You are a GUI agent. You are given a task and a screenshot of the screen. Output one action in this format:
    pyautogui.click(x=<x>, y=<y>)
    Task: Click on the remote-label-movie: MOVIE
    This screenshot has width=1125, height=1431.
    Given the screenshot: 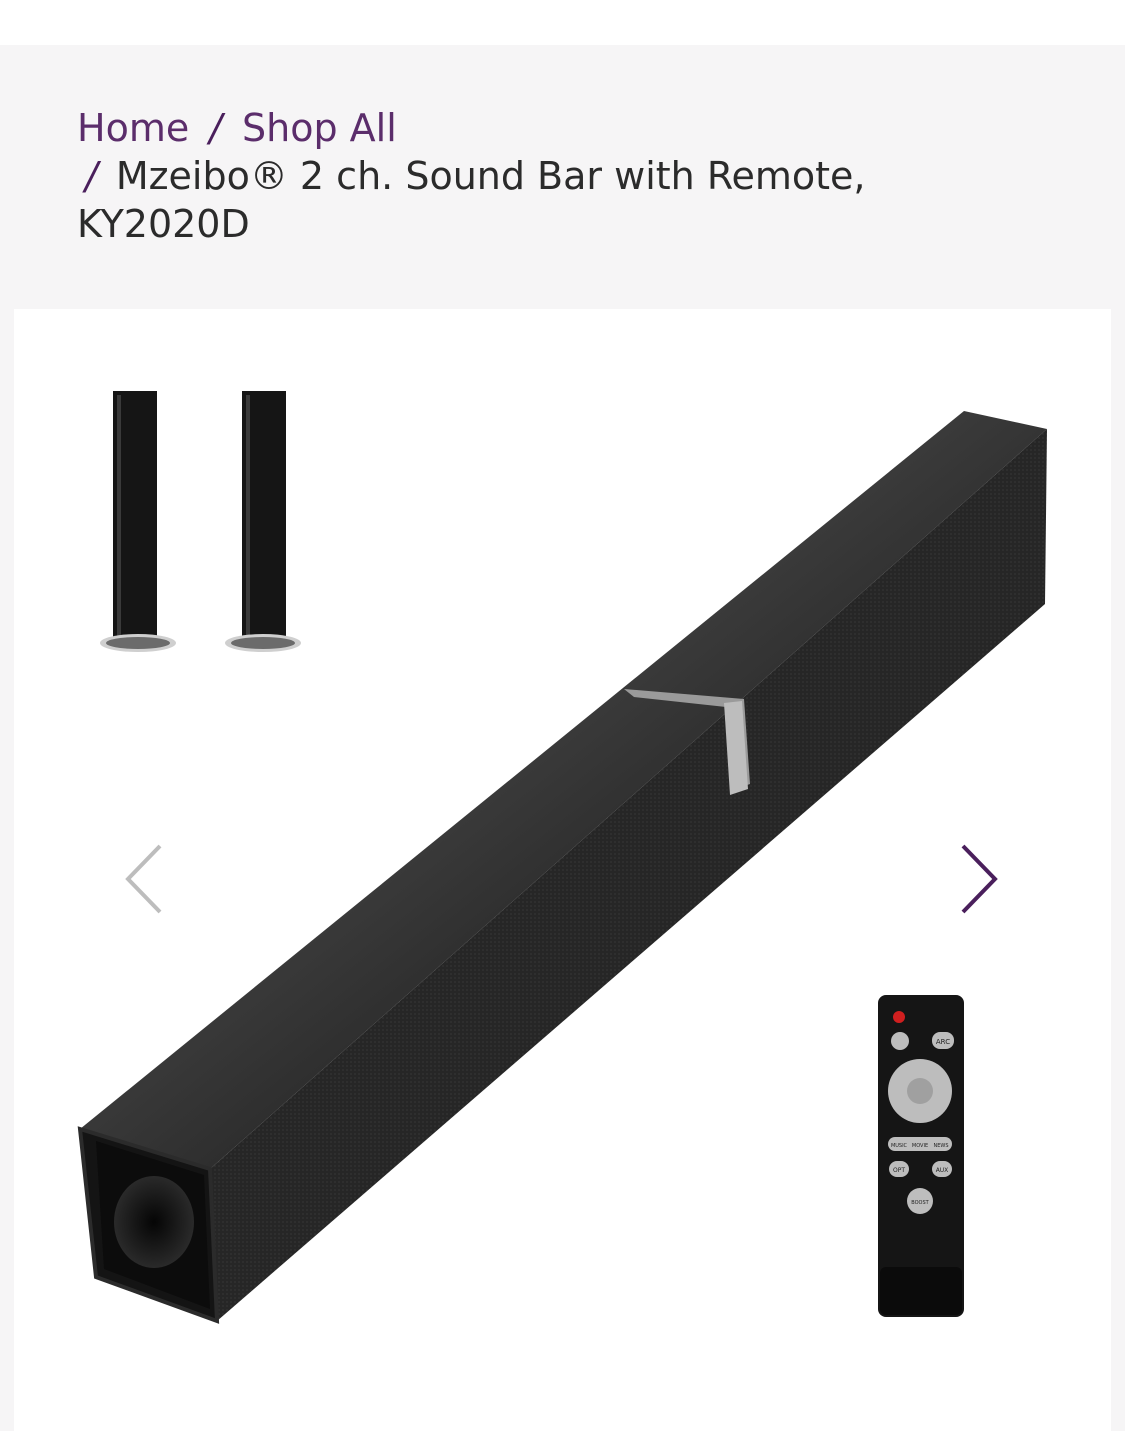 What is the action you would take?
    pyautogui.click(x=920, y=1146)
    